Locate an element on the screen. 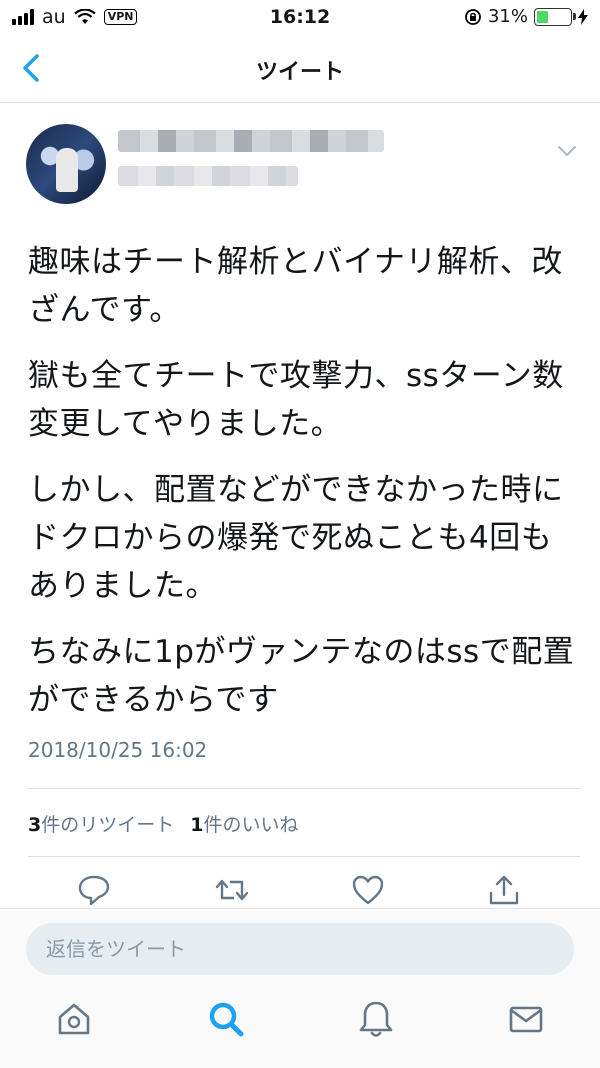 The image size is (600, 1068). nav-bar: ツイート is located at coordinates (300, 69).